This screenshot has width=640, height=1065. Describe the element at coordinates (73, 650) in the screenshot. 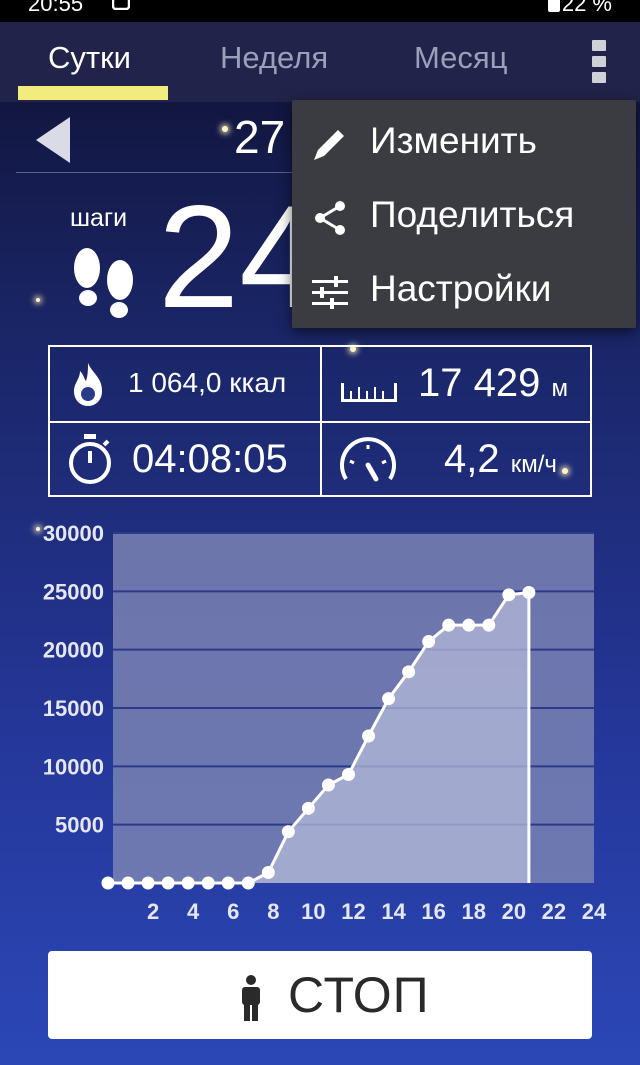

I see `y-tick-label: 20000` at that location.